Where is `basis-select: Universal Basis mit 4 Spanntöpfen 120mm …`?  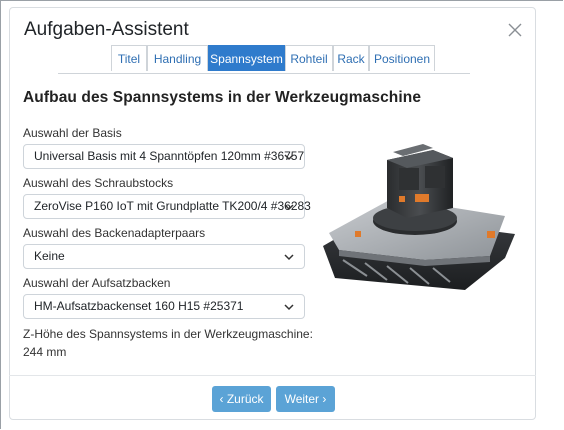 basis-select: Universal Basis mit 4 Spanntöpfen 120mm … is located at coordinates (164, 156).